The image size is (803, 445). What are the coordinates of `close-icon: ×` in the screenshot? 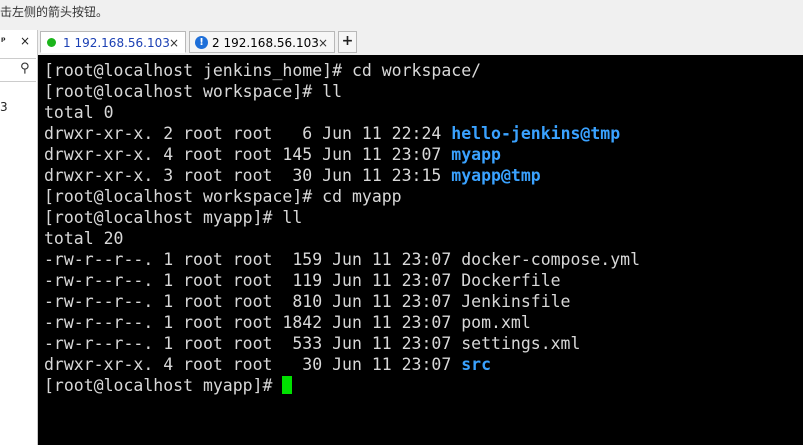 It's located at (25, 41).